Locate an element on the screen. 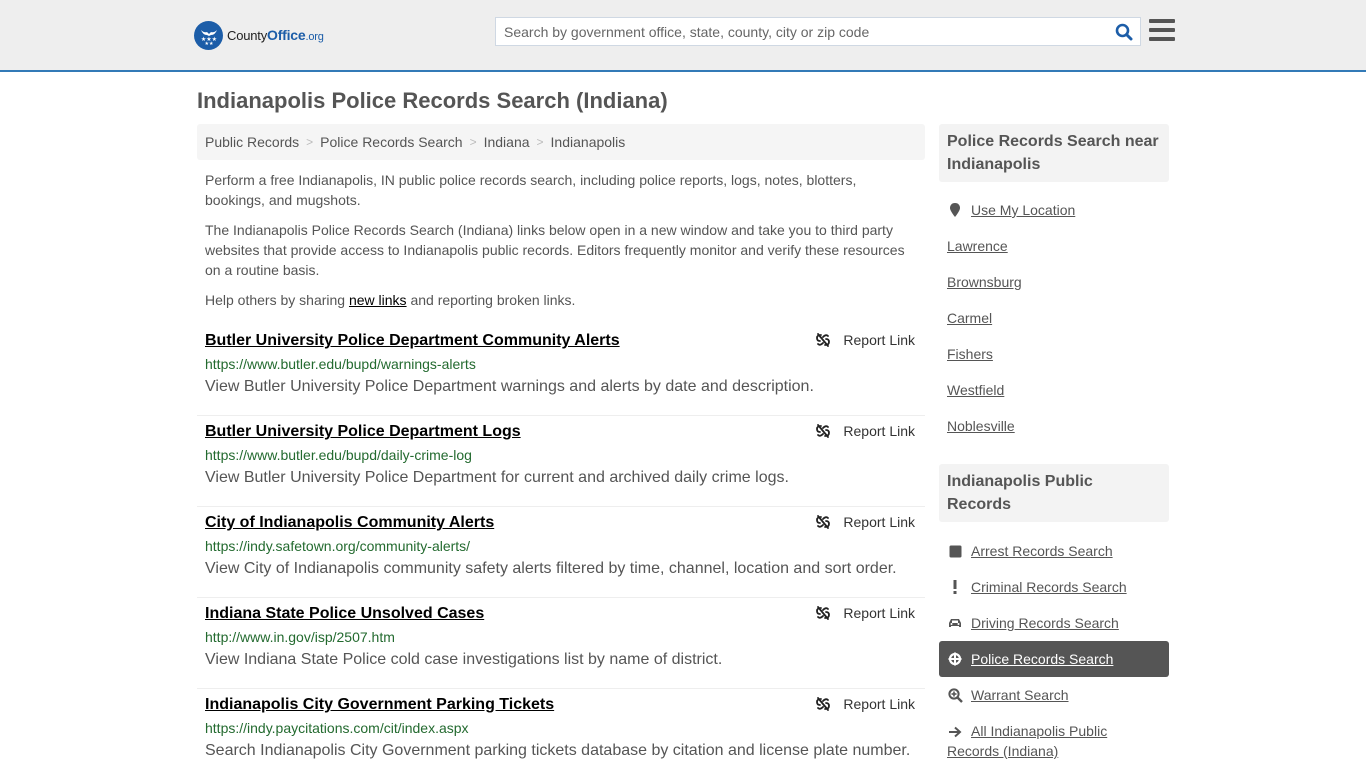 Image resolution: width=1366 pixels, height=780 pixels. nearby-link-noblesville: Noblesville is located at coordinates (981, 426).